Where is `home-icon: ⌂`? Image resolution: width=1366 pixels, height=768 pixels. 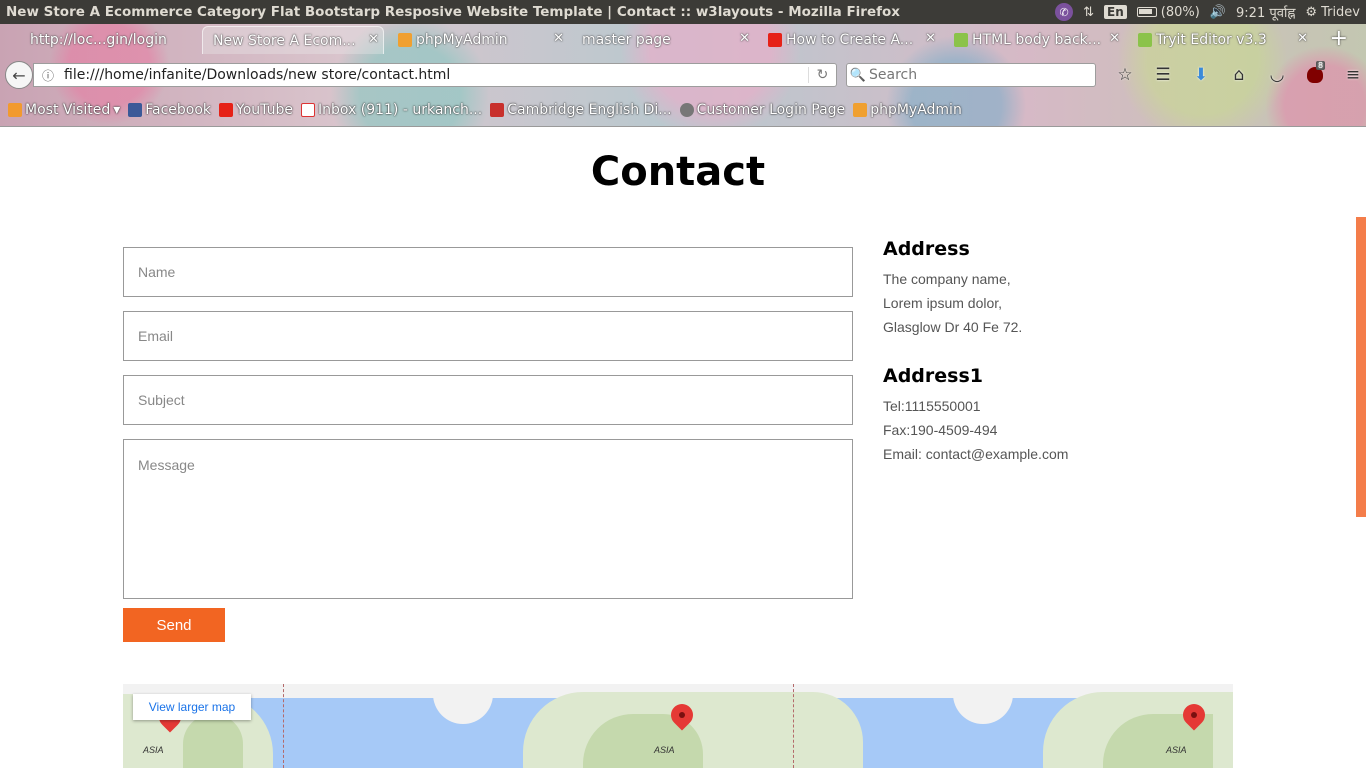
home-icon: ⌂ is located at coordinates (1239, 75).